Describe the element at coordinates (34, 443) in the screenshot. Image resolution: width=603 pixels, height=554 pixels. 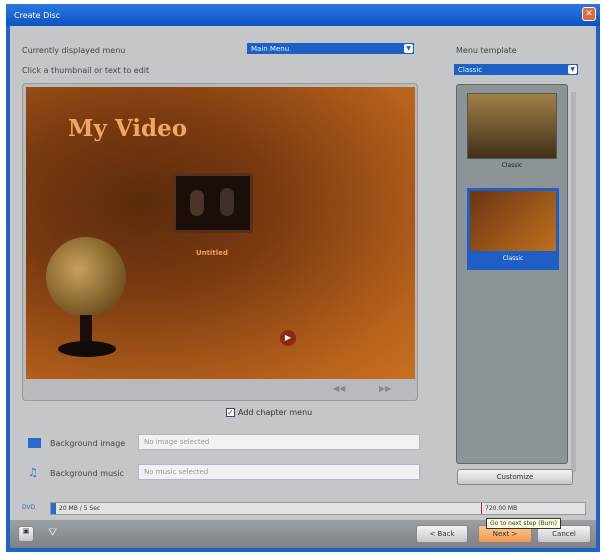
I see `image-icon` at that location.